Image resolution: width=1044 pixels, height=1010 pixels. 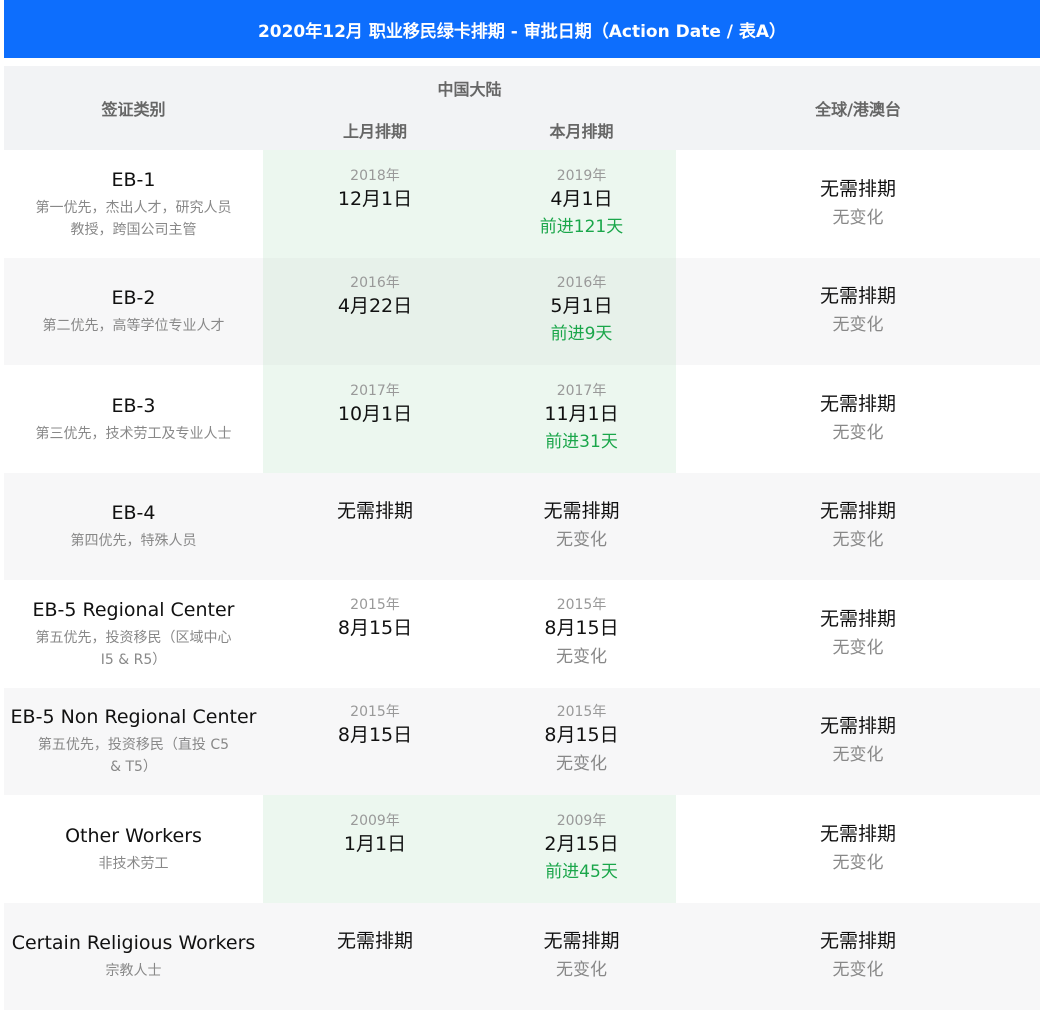 What do you see at coordinates (375, 414) in the screenshot?
I see `date: 10月1日` at bounding box center [375, 414].